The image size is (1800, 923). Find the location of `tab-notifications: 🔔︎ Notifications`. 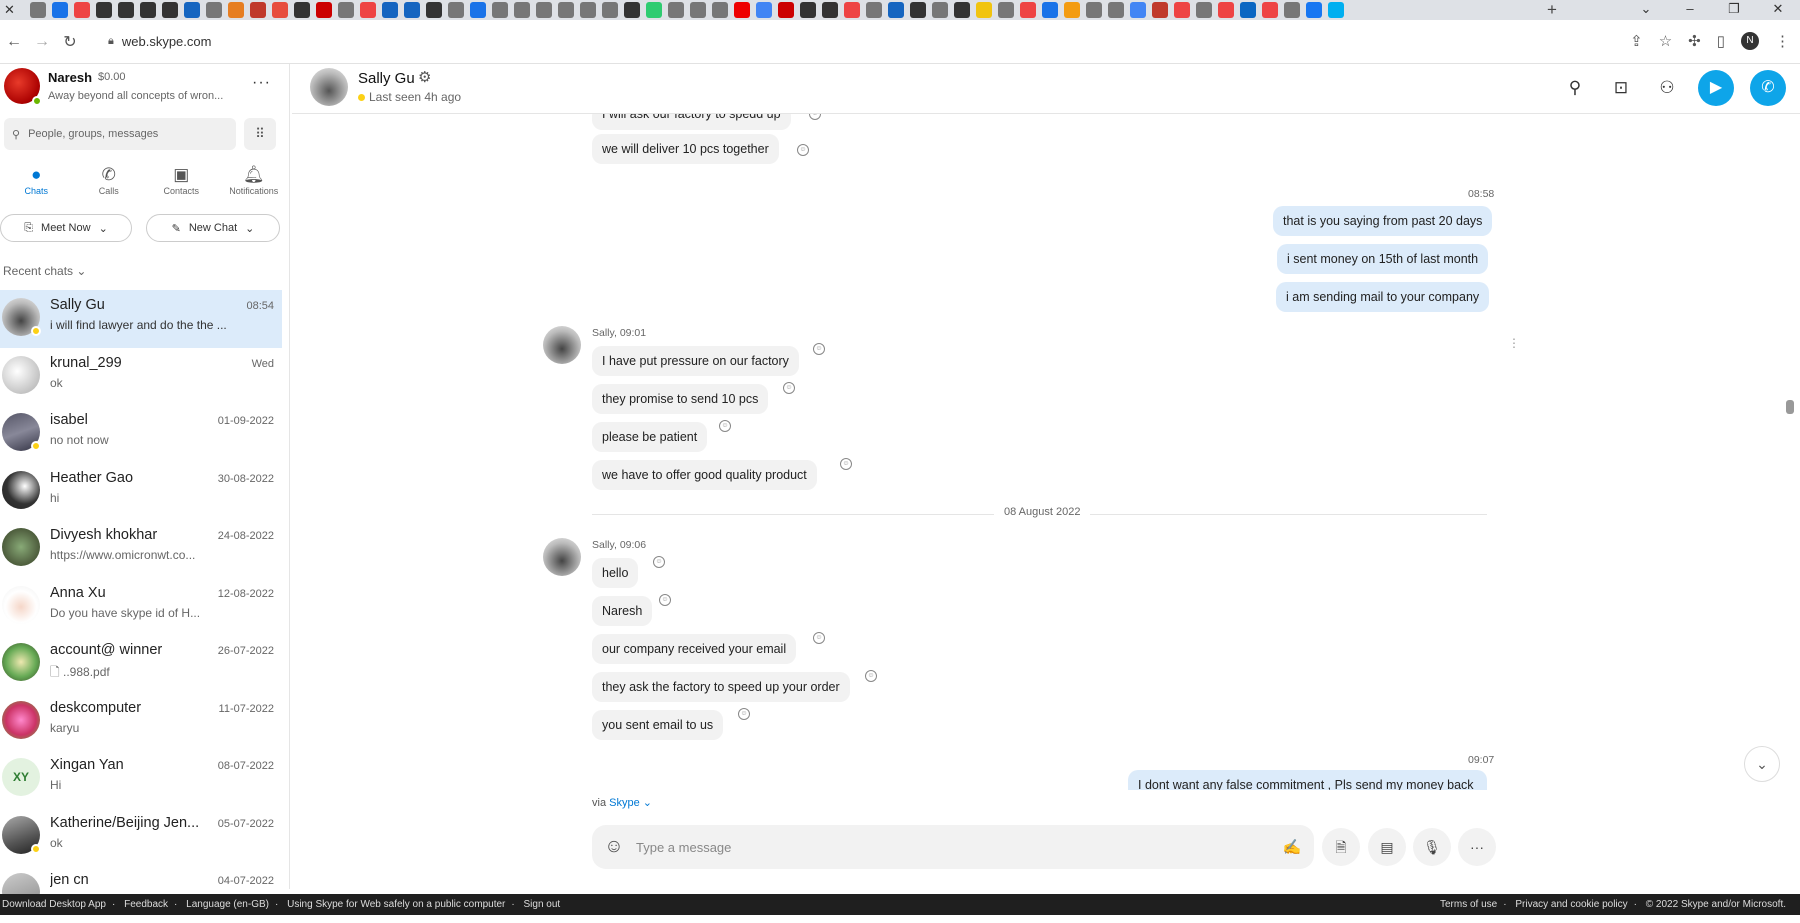

tab-notifications: 🔔︎ Notifications is located at coordinates (254, 189).